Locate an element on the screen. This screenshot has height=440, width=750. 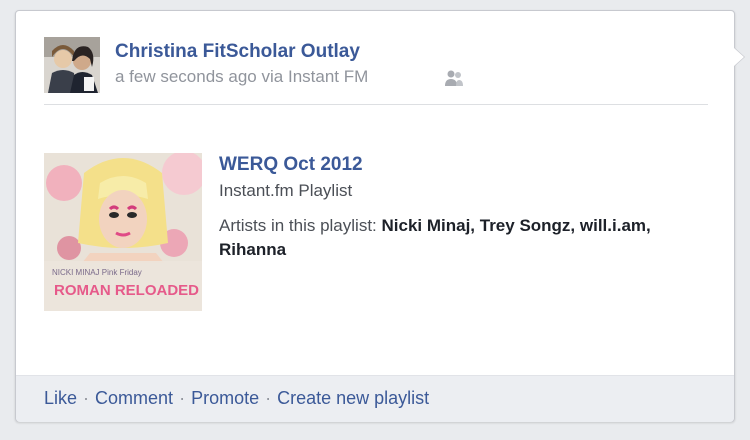
card-pointer is located at coordinates (739, 57).